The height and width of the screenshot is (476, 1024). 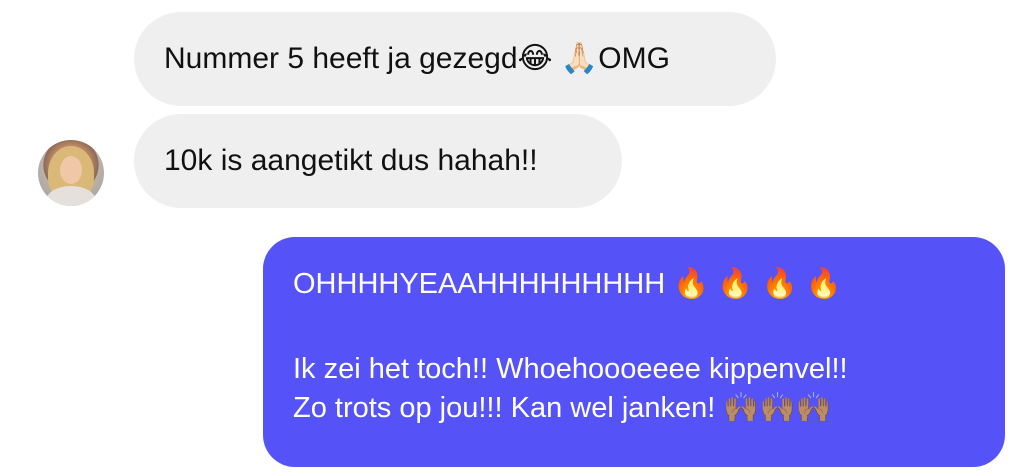 What do you see at coordinates (351, 160) in the screenshot?
I see `message-text: 10k is aangetikt dus hahah!!` at bounding box center [351, 160].